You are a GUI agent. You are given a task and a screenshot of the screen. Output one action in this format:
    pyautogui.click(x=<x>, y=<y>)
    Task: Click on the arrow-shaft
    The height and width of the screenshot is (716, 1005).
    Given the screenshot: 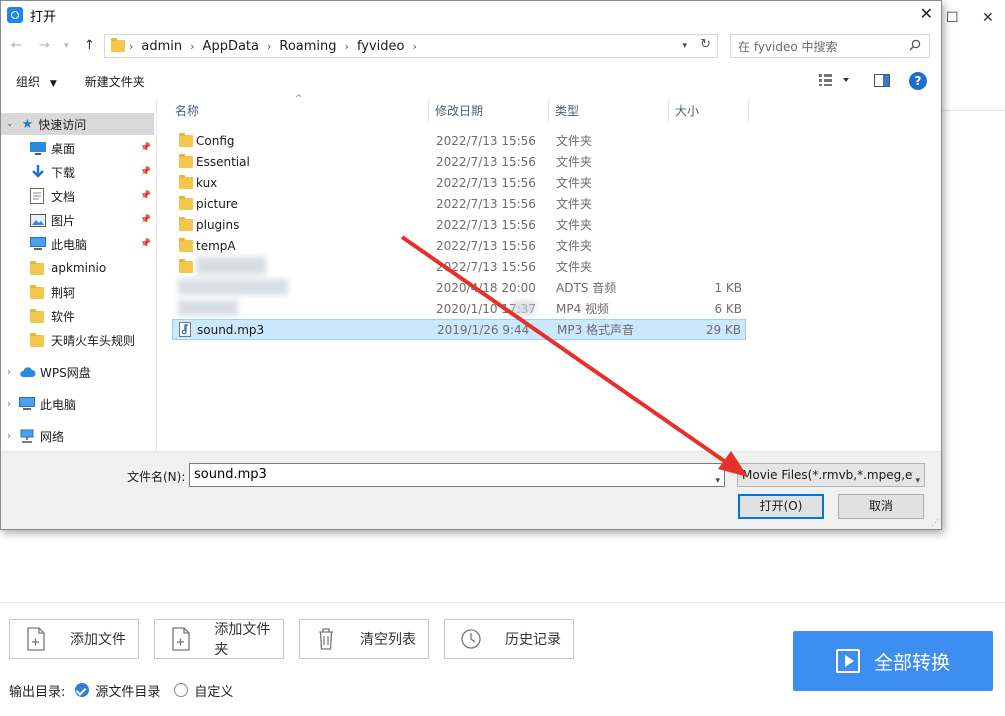 What is the action you would take?
    pyautogui.click(x=566, y=351)
    